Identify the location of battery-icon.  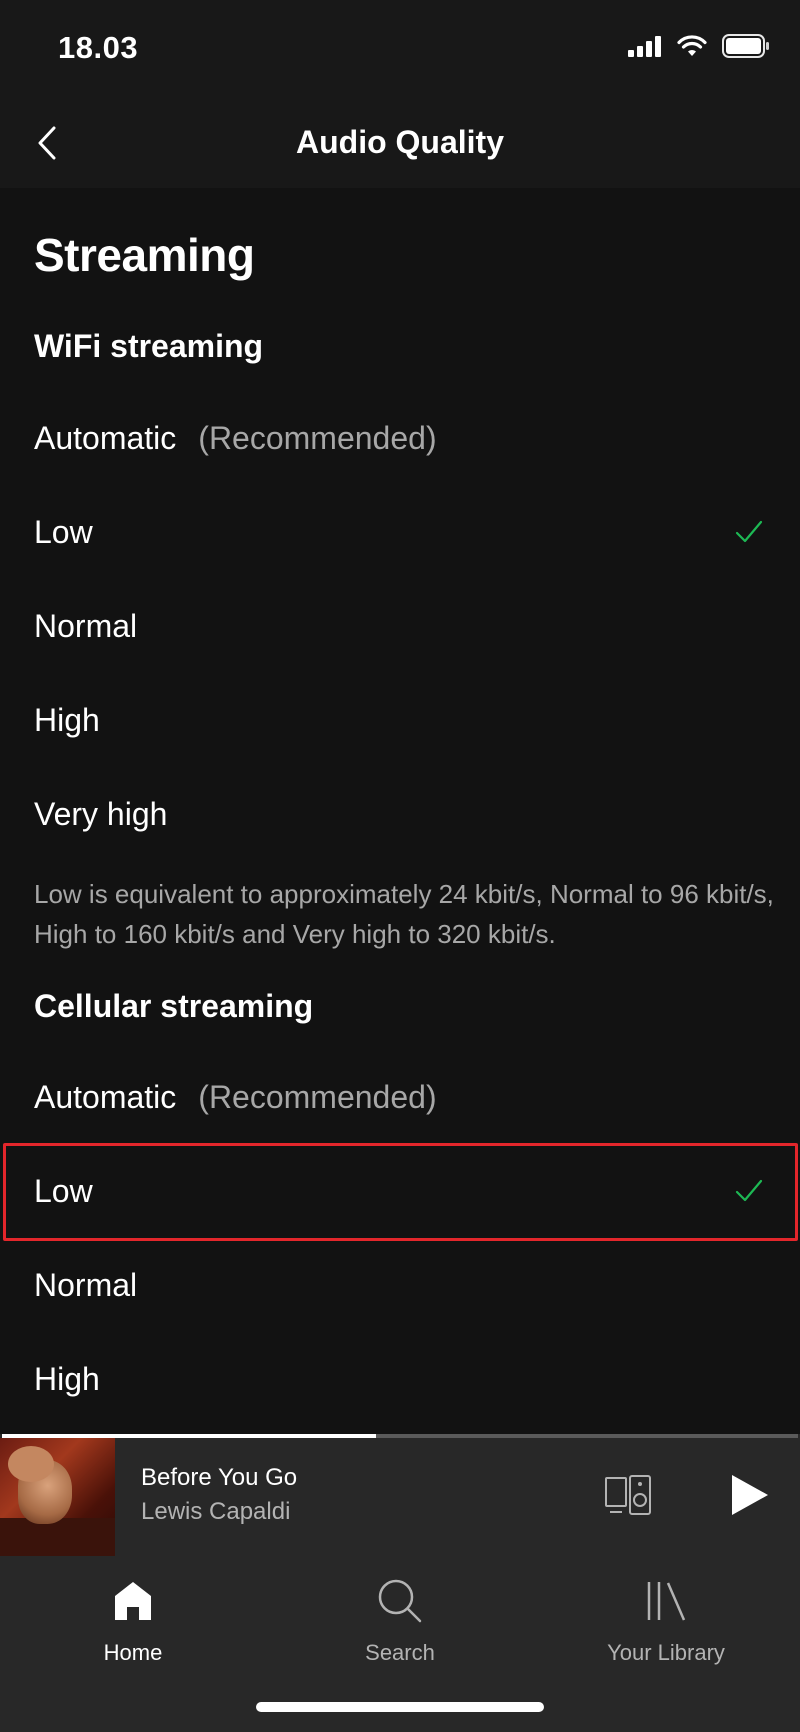
(745, 46).